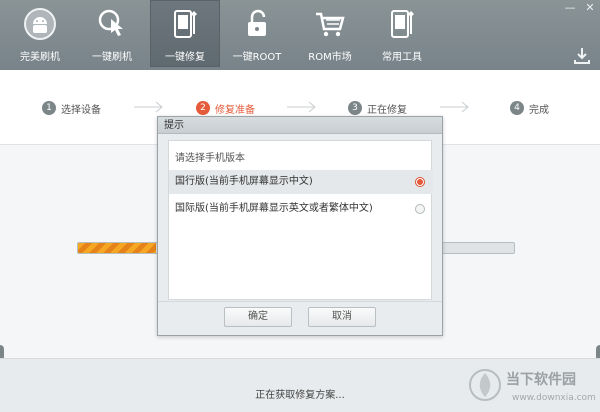  Describe the element at coordinates (210, 158) in the screenshot. I see `dialog-prompt: 请选择手机版本` at that location.